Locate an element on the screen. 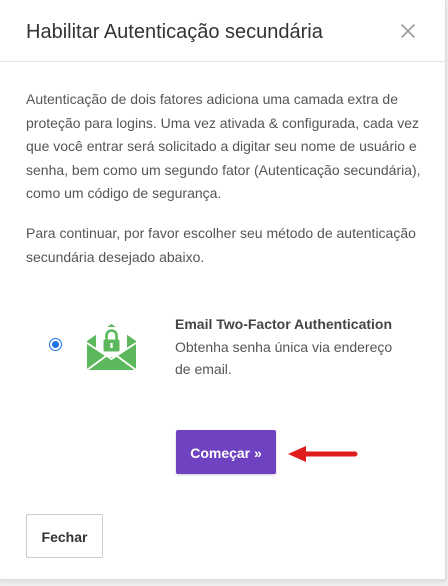 The height and width of the screenshot is (586, 448). close-icon is located at coordinates (408, 31).